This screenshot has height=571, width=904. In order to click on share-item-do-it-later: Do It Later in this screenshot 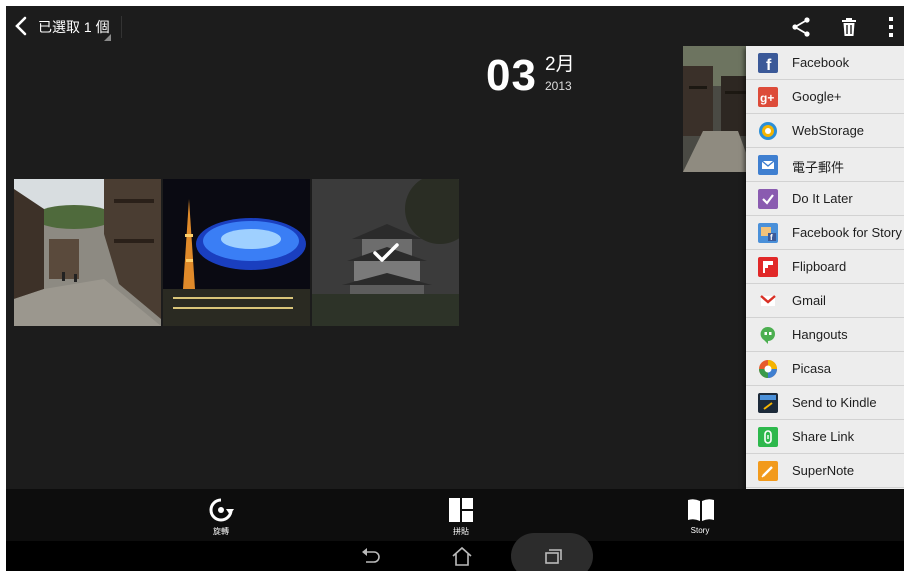, I will do `click(825, 199)`.